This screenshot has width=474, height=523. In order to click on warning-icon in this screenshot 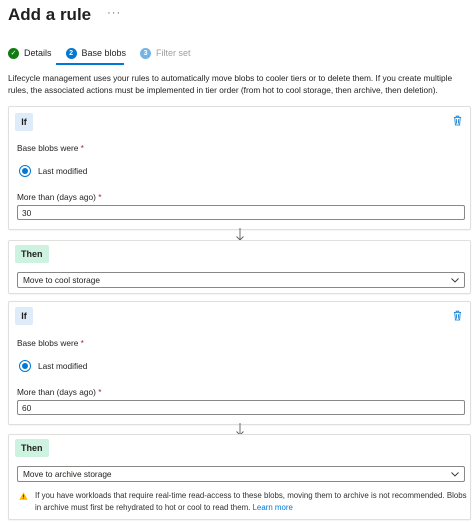, I will do `click(23, 496)`.